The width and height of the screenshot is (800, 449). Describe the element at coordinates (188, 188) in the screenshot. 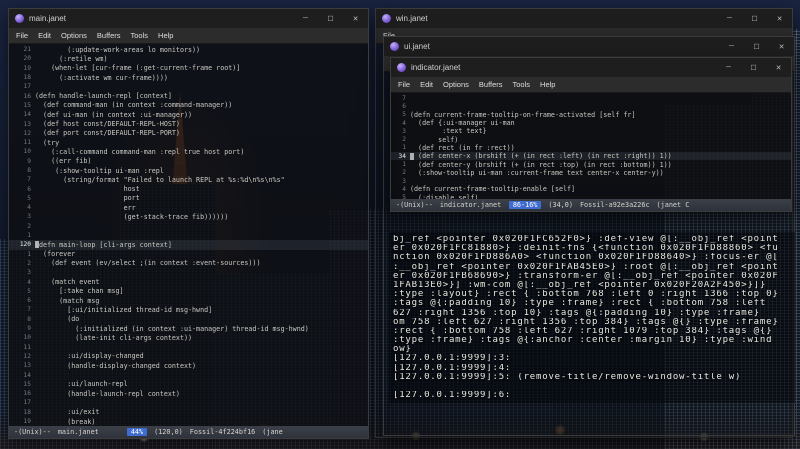

I see `code-line: 6 host` at that location.